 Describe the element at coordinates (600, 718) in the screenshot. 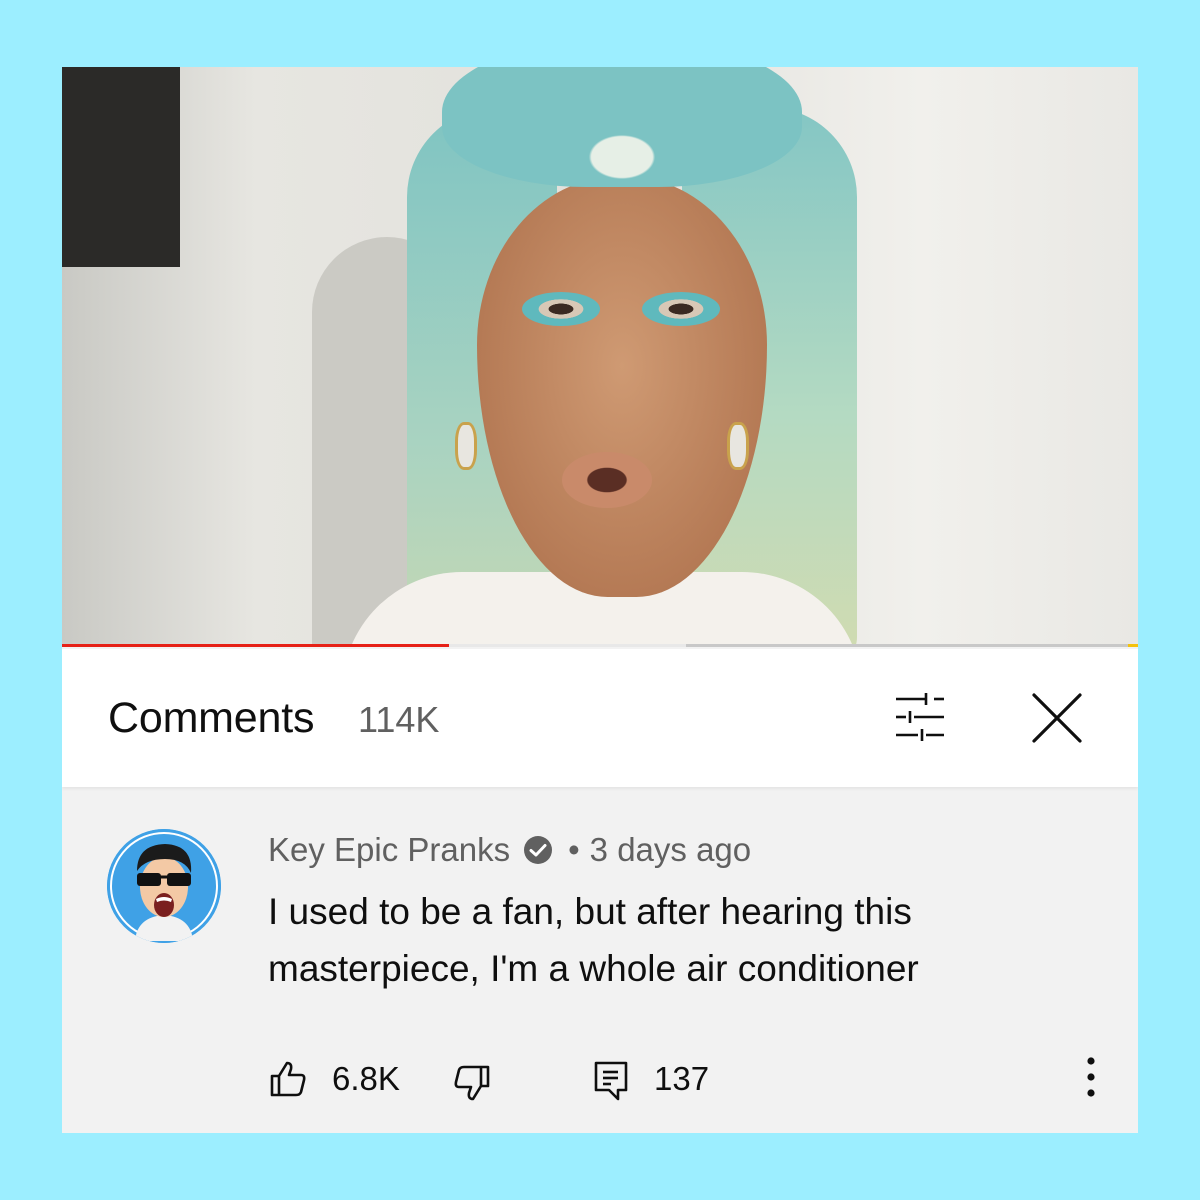

I see `comments-header: Comments 114K` at that location.